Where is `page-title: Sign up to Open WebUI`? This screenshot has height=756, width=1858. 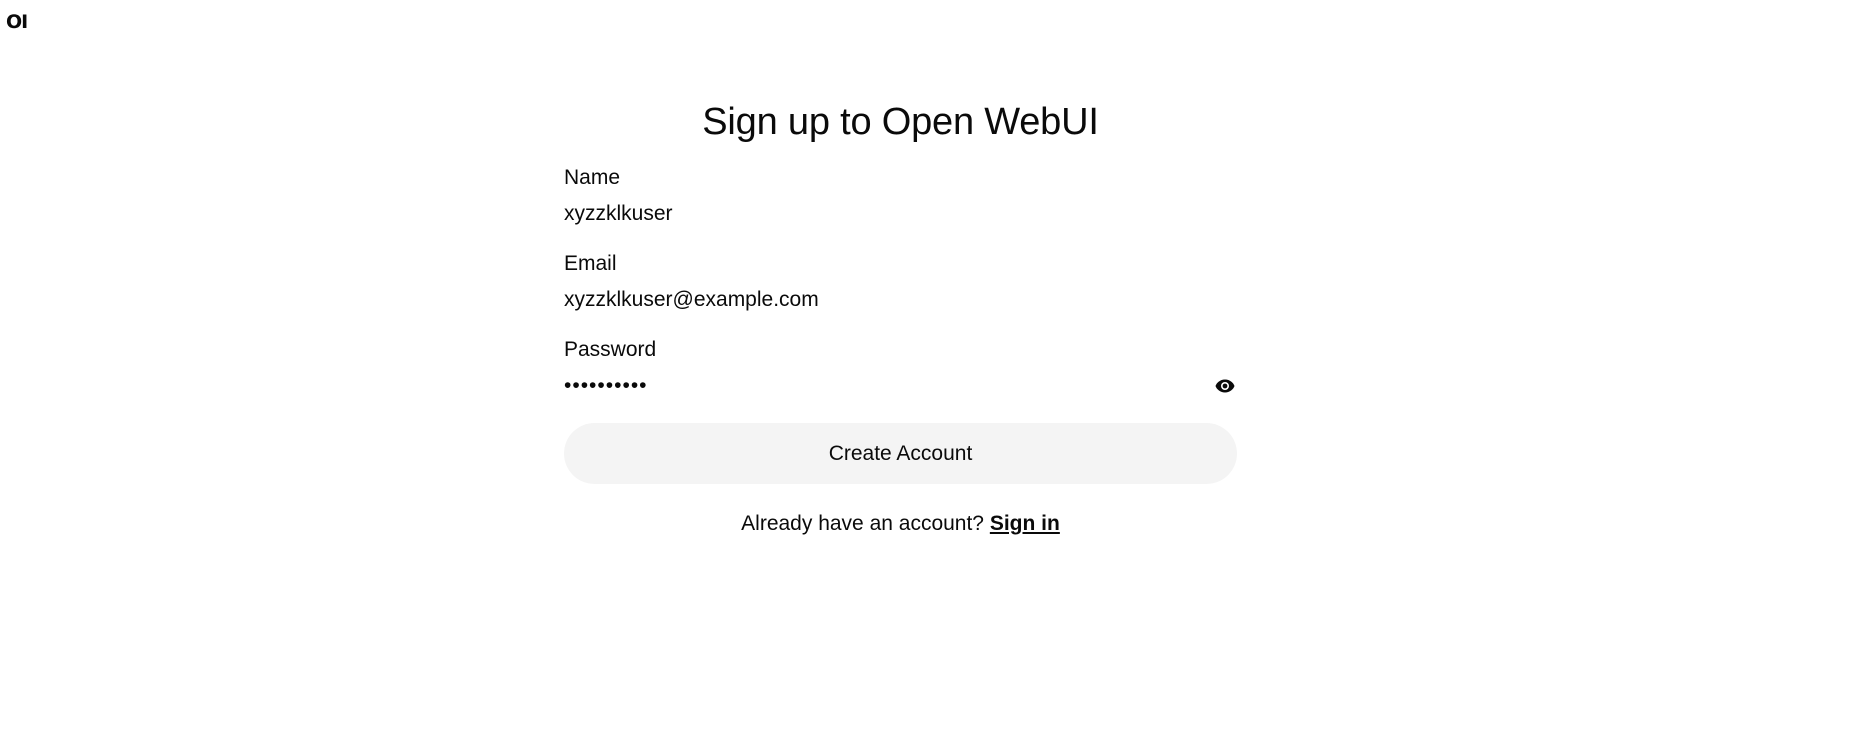 page-title: Sign up to Open WebUI is located at coordinates (900, 122).